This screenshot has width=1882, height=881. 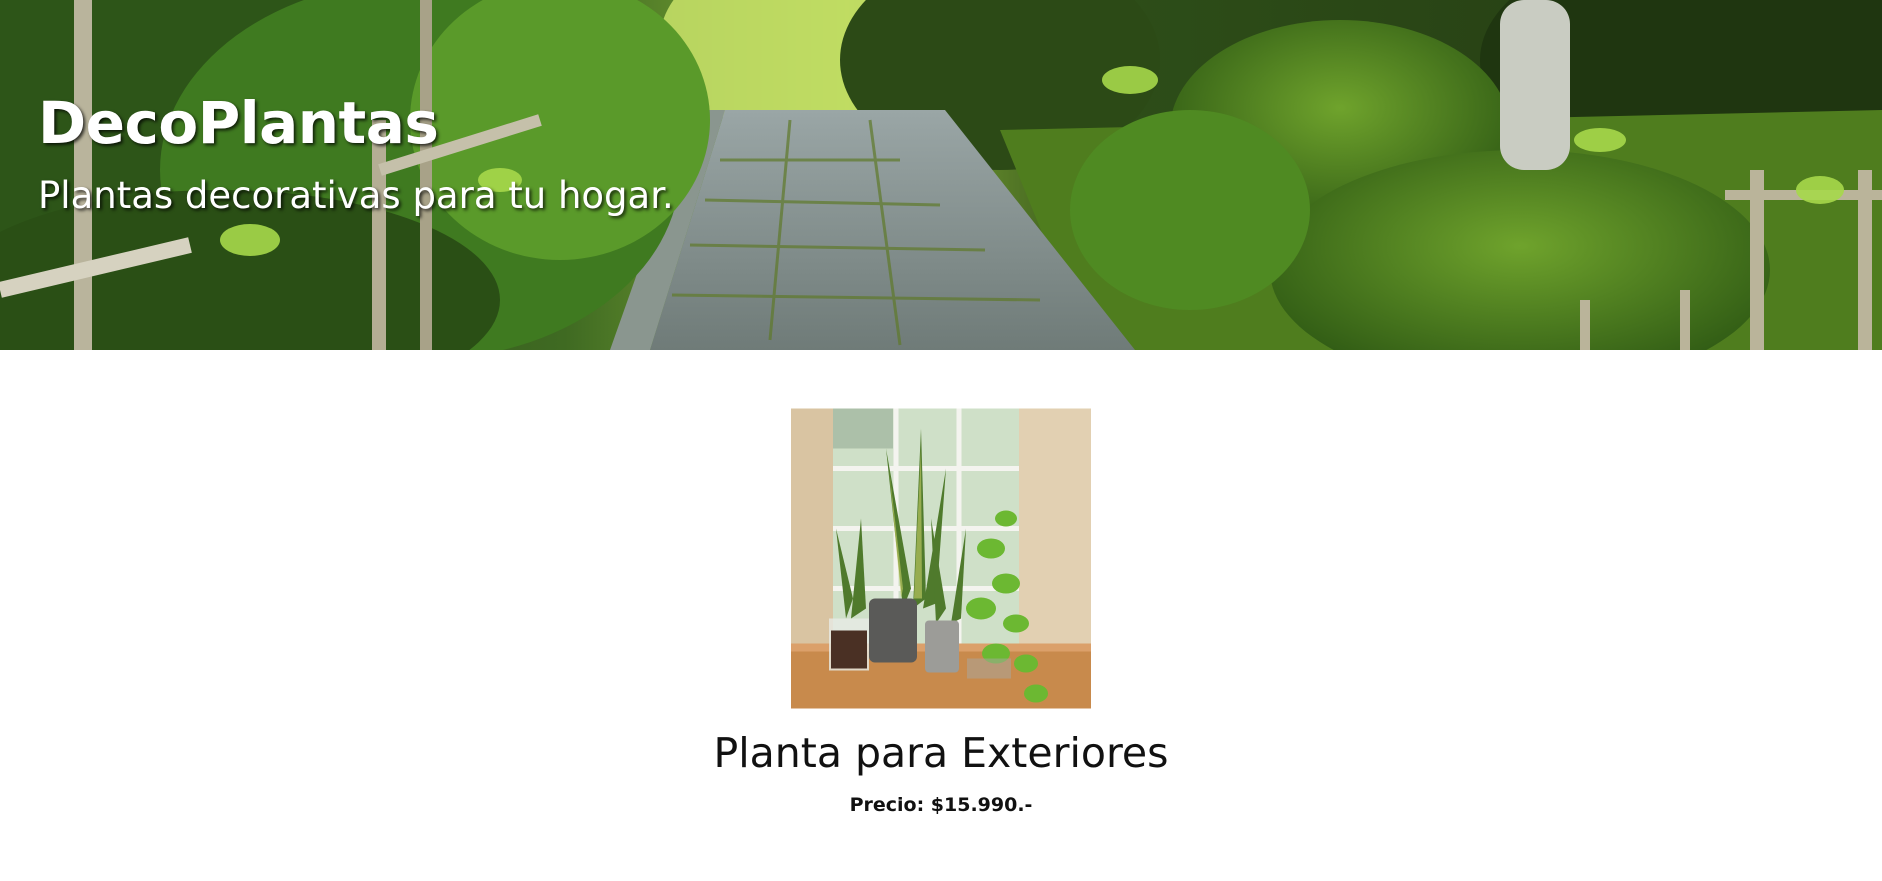 What do you see at coordinates (941, 558) in the screenshot?
I see `potted-plants-by-window-image` at bounding box center [941, 558].